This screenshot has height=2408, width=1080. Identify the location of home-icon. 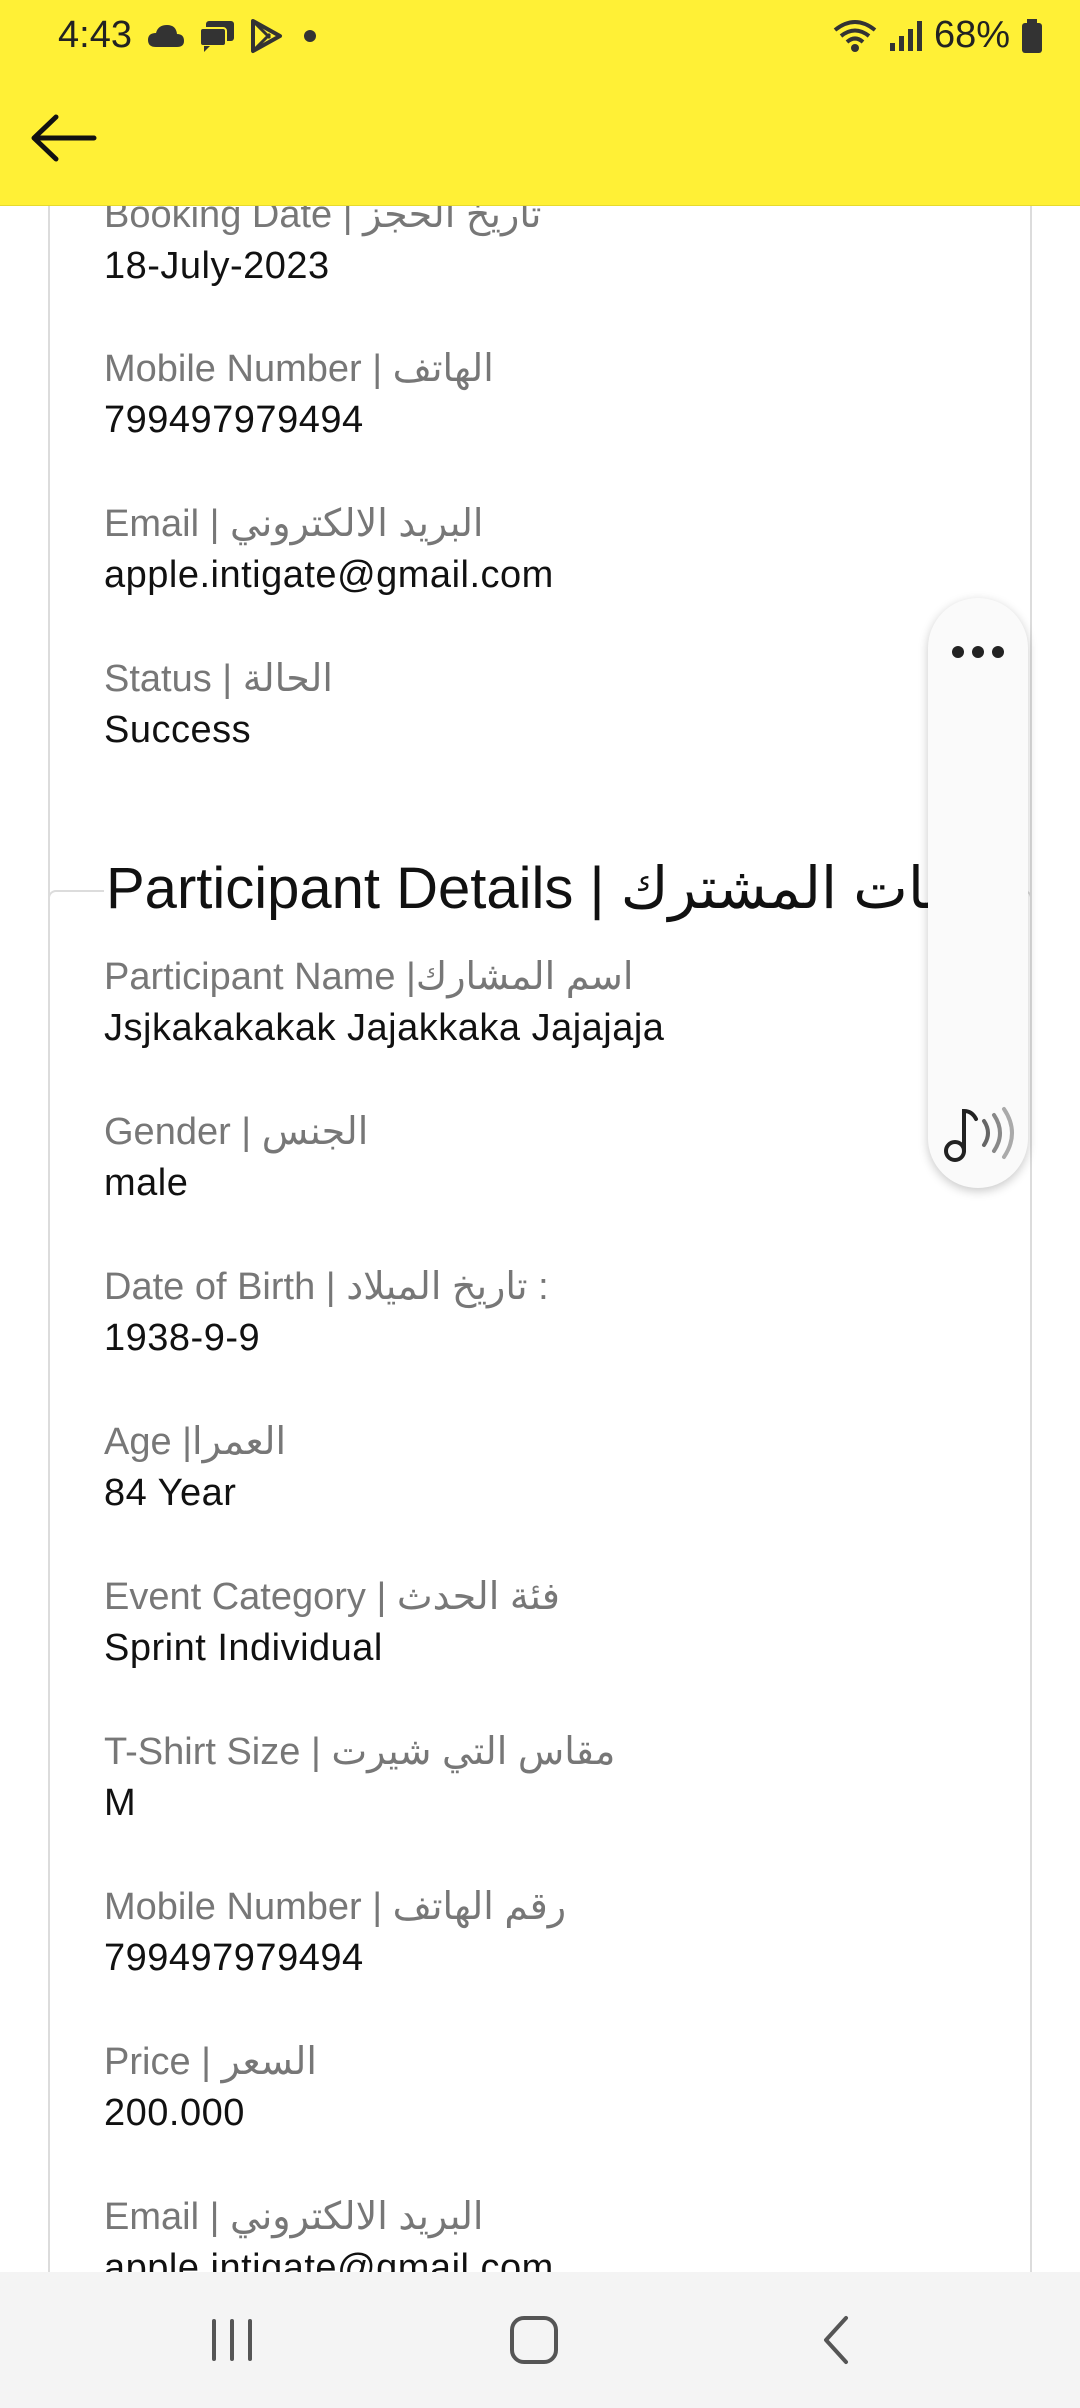
(534, 2340).